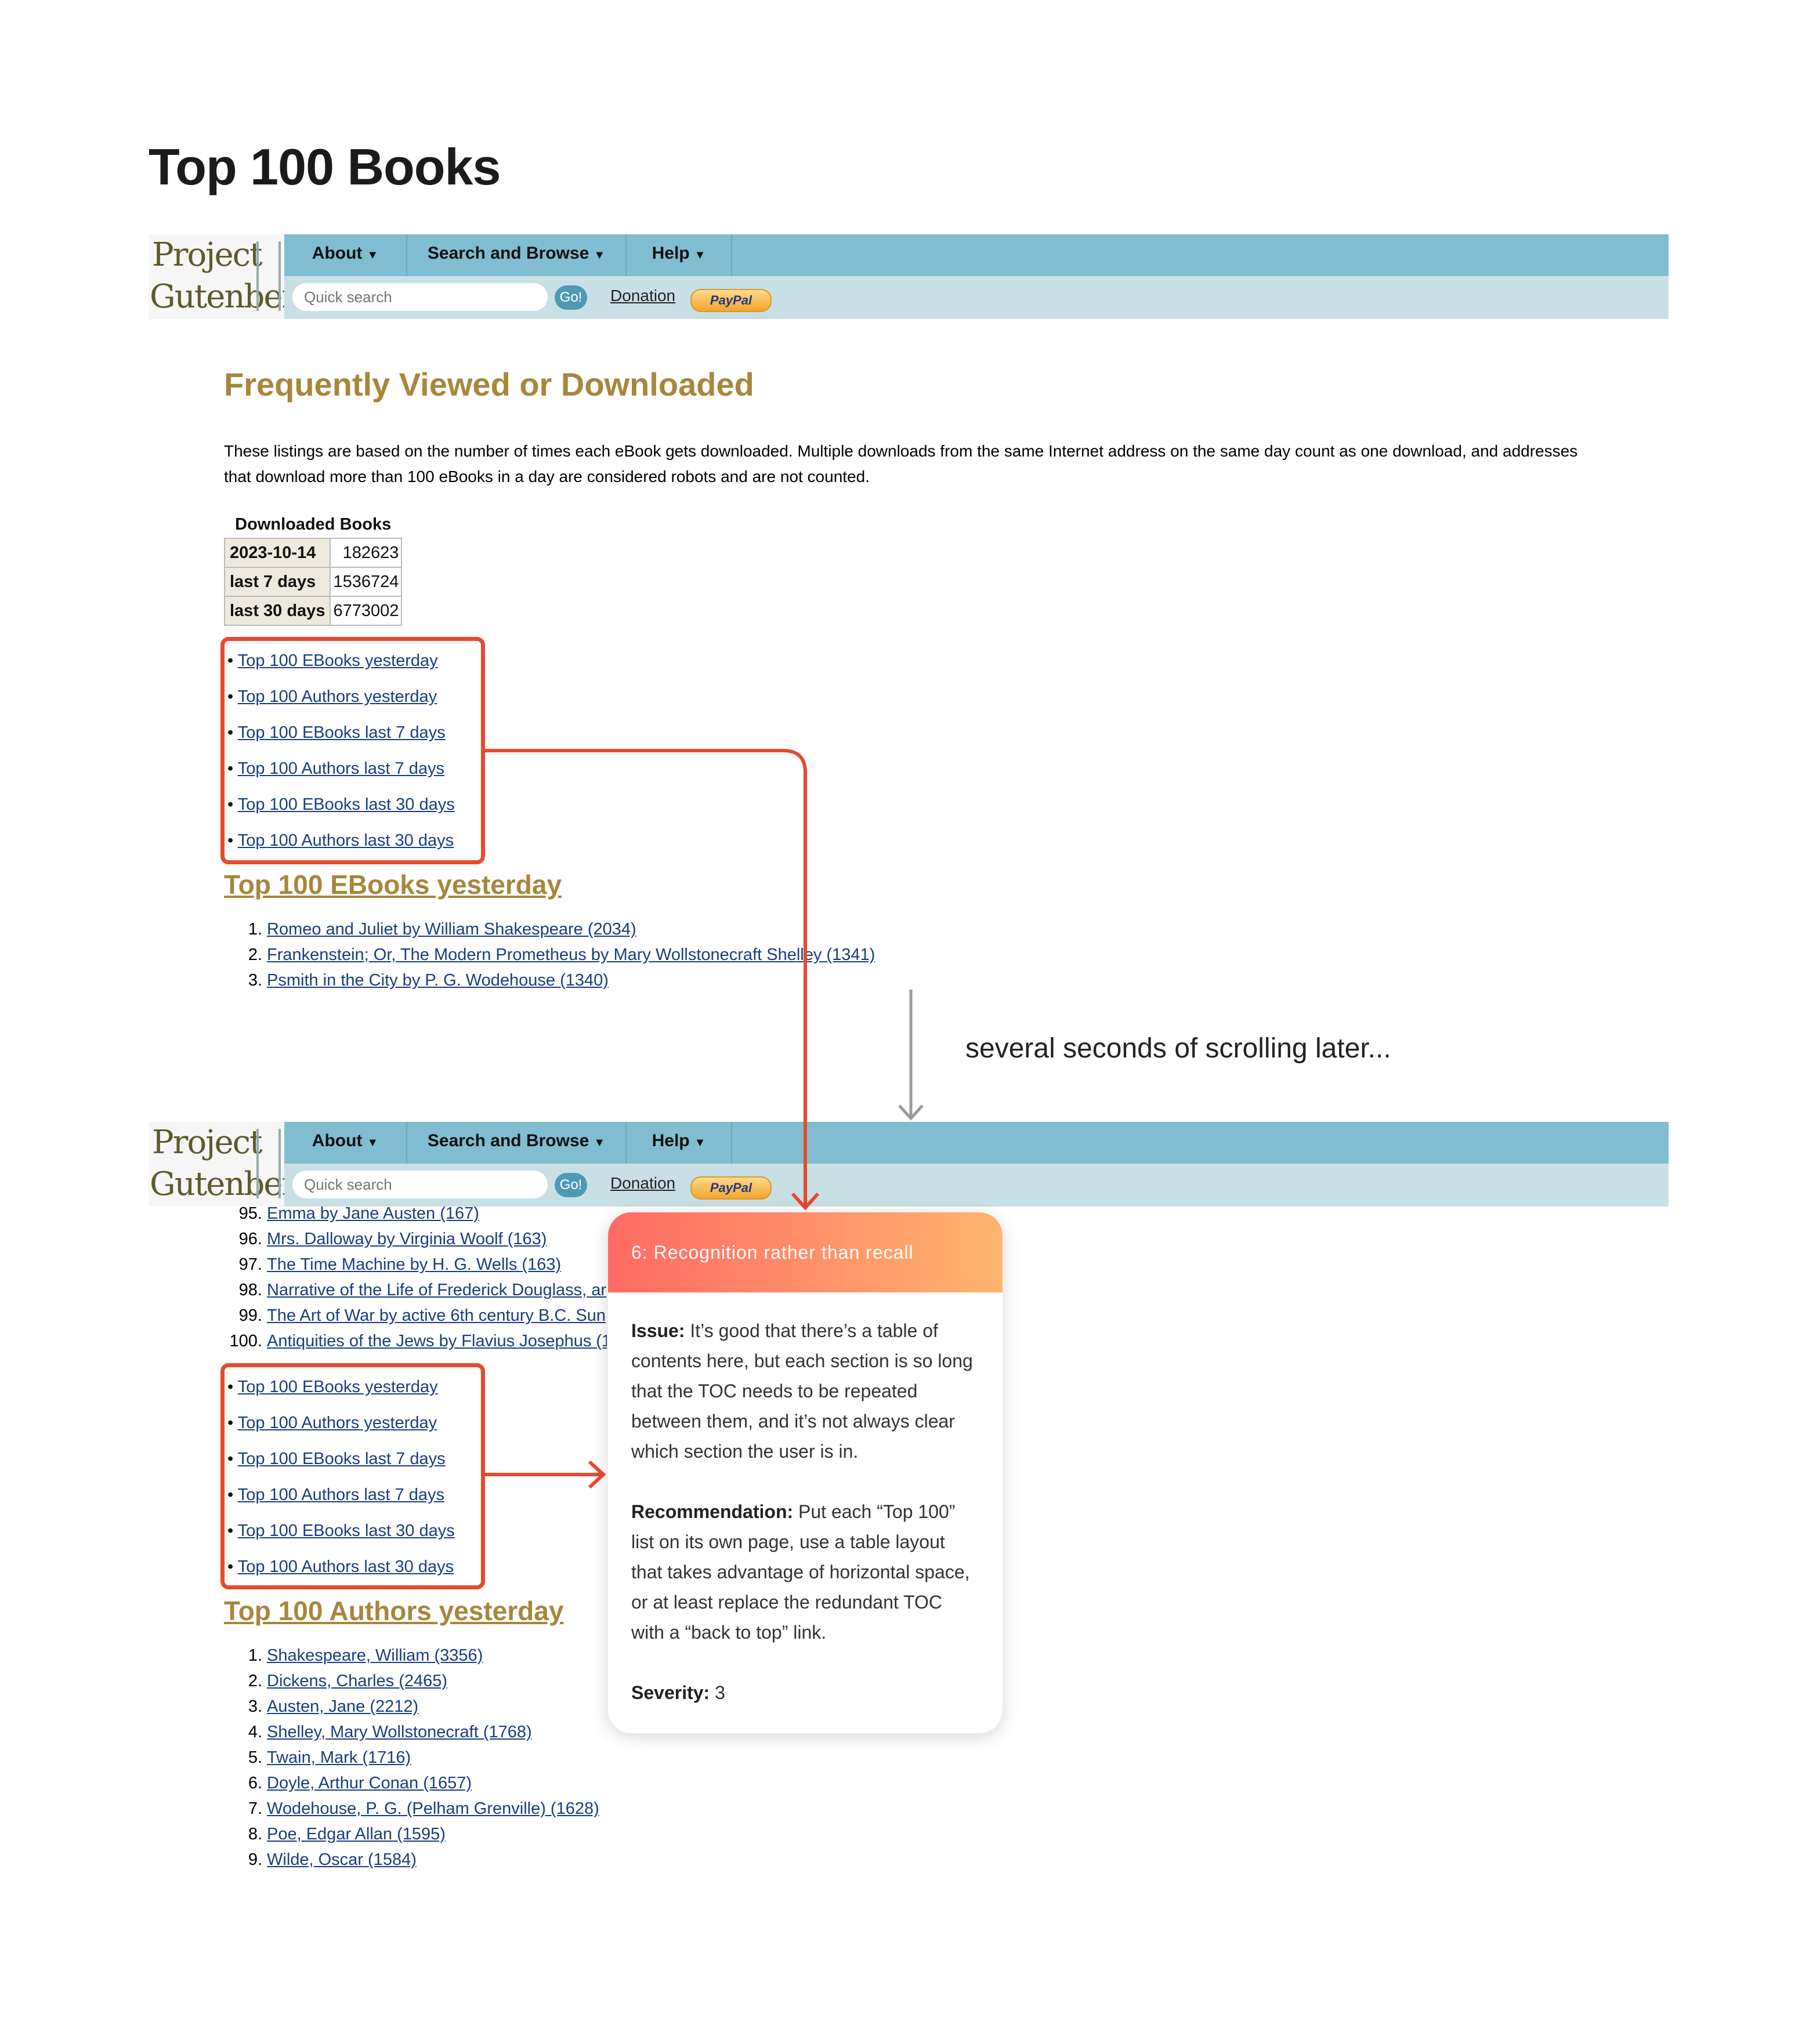 The width and height of the screenshot is (1820, 2025). Describe the element at coordinates (805, 1252) in the screenshot. I see `card-title: 6: Recognition rather than recall` at that location.